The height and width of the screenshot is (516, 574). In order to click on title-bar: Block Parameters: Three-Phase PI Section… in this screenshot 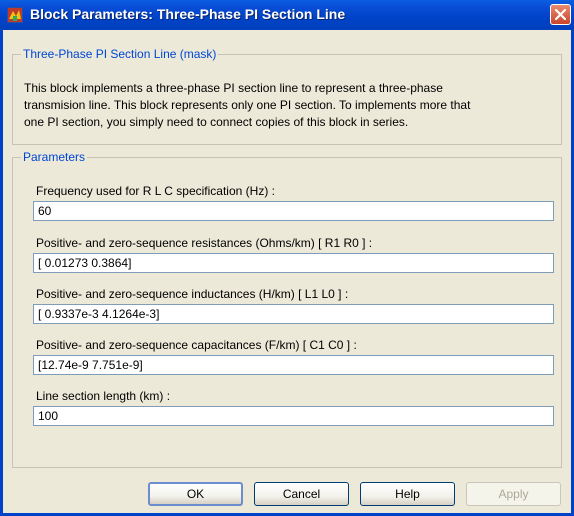, I will do `click(287, 15)`.